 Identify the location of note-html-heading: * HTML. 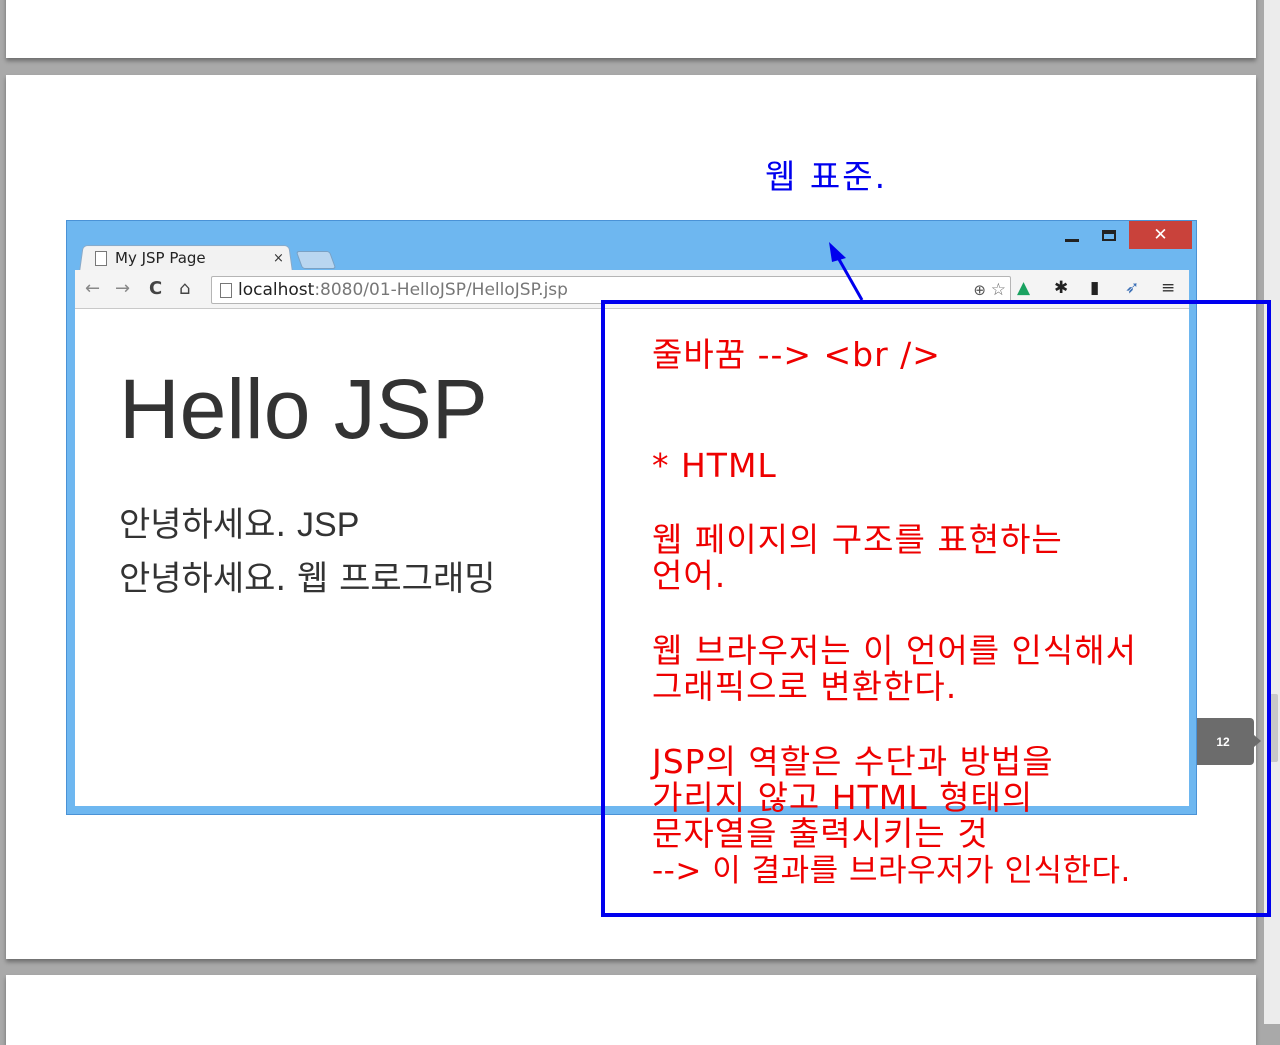
(714, 465).